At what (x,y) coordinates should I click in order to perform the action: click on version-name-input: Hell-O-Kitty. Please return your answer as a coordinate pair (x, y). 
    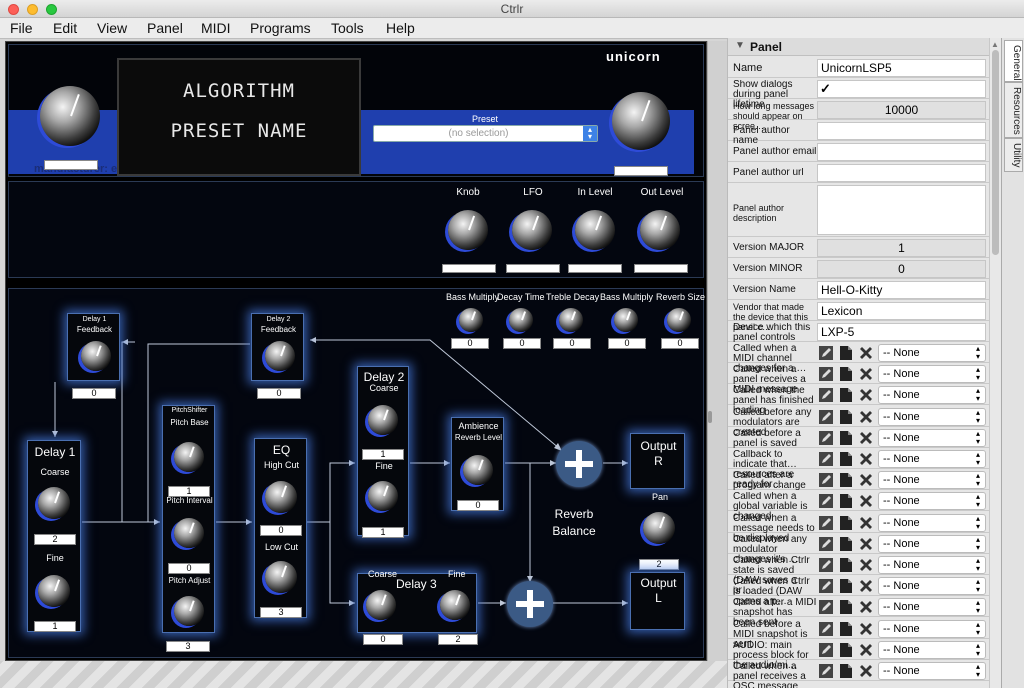
    Looking at the image, I should click on (901, 290).